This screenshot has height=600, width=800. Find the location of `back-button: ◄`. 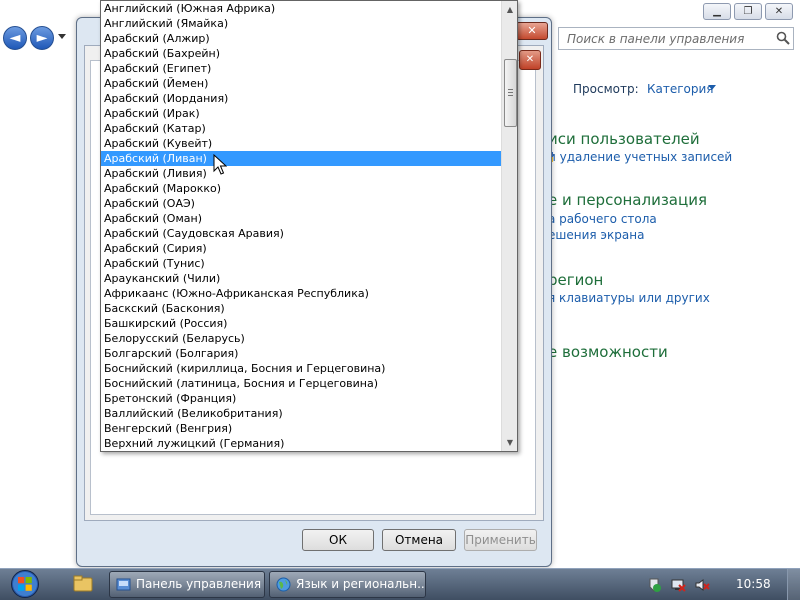

back-button: ◄ is located at coordinates (15, 38).